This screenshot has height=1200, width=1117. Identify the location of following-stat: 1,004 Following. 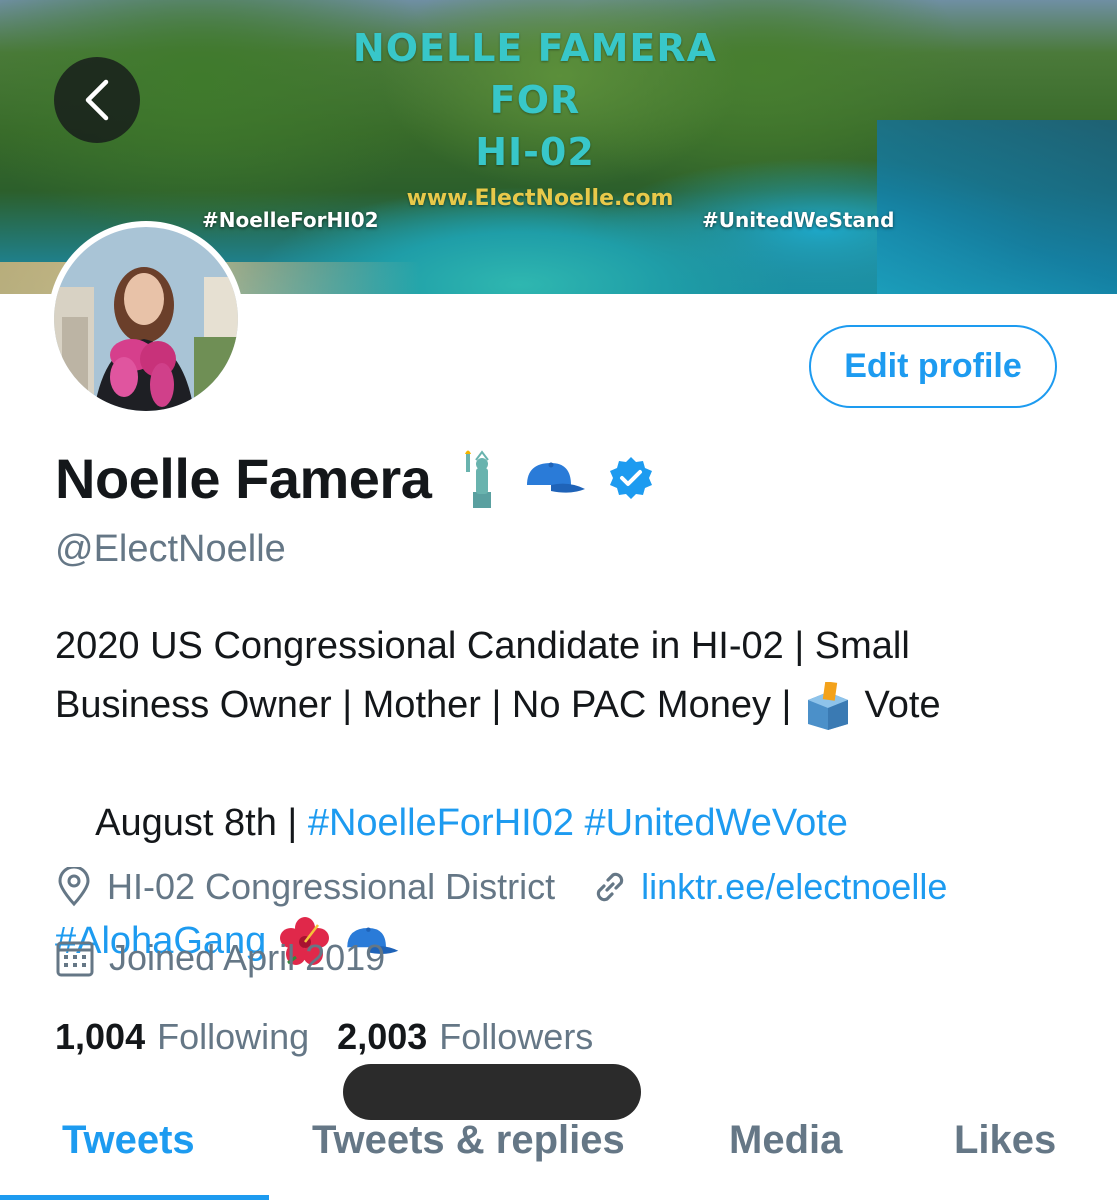
(182, 1037).